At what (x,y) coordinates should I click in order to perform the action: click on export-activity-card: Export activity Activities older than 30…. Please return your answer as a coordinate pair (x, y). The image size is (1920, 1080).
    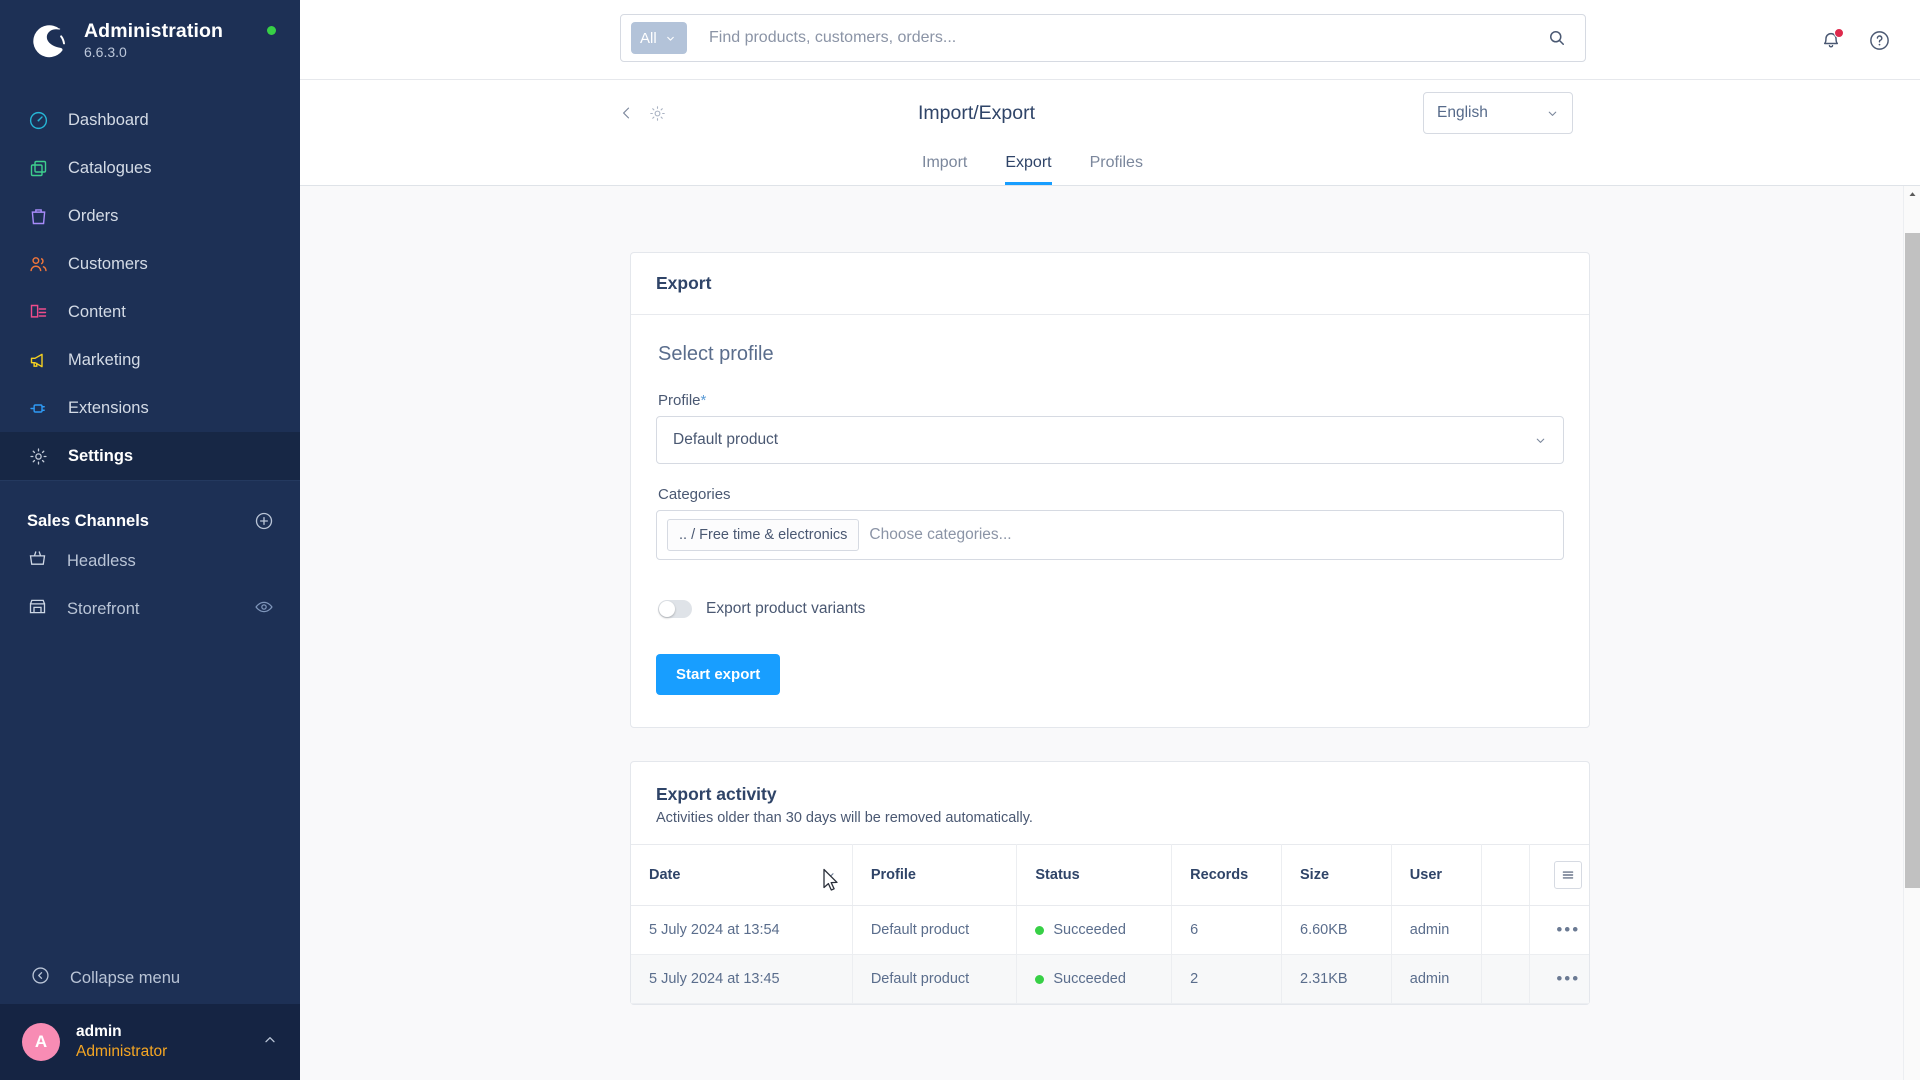
    Looking at the image, I should click on (1110, 883).